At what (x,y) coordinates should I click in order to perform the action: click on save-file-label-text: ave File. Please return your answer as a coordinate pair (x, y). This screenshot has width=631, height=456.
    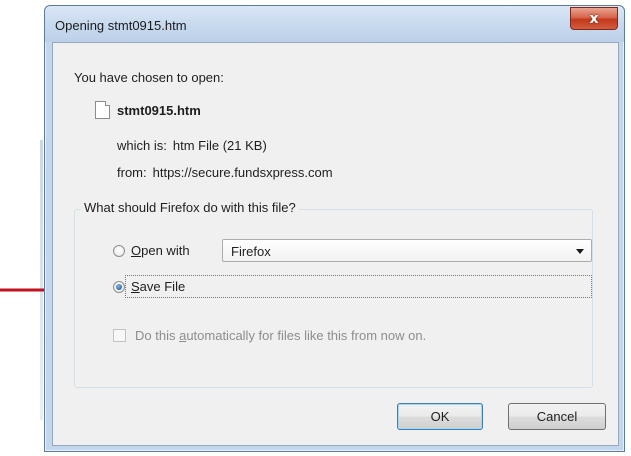
    Looking at the image, I should click on (162, 286).